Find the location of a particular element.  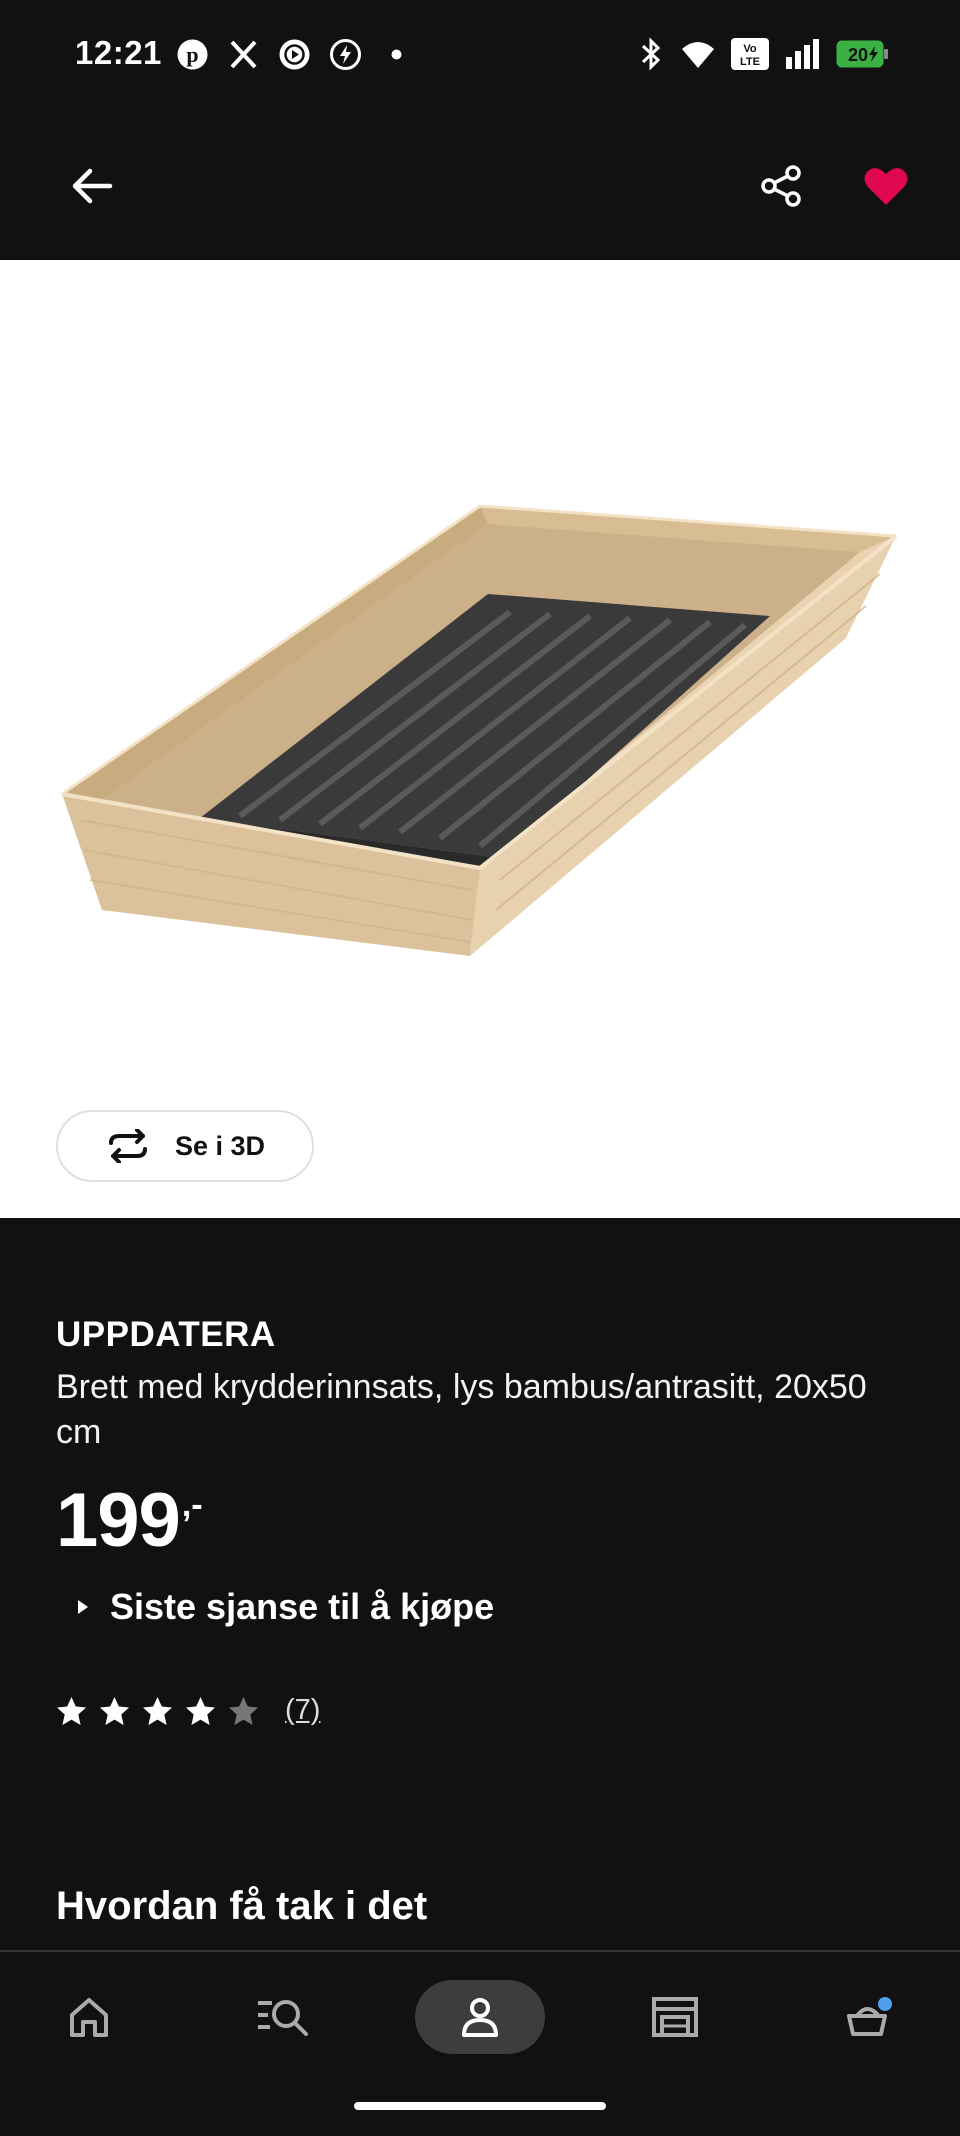

profile-icon is located at coordinates (480, 2017).